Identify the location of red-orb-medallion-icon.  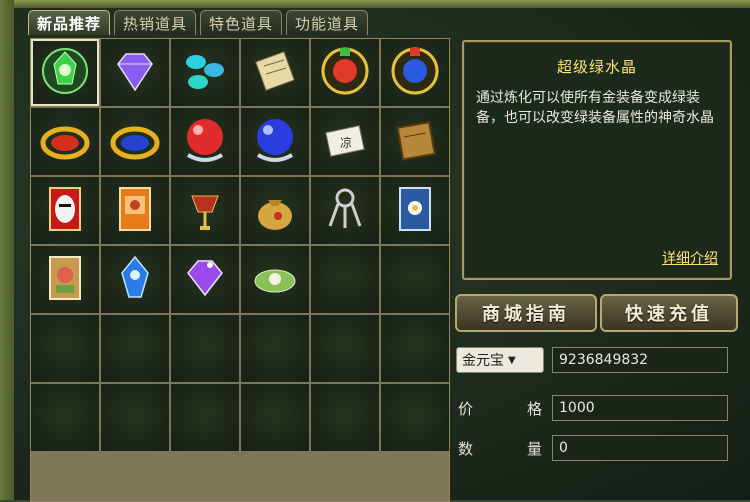
(345, 73).